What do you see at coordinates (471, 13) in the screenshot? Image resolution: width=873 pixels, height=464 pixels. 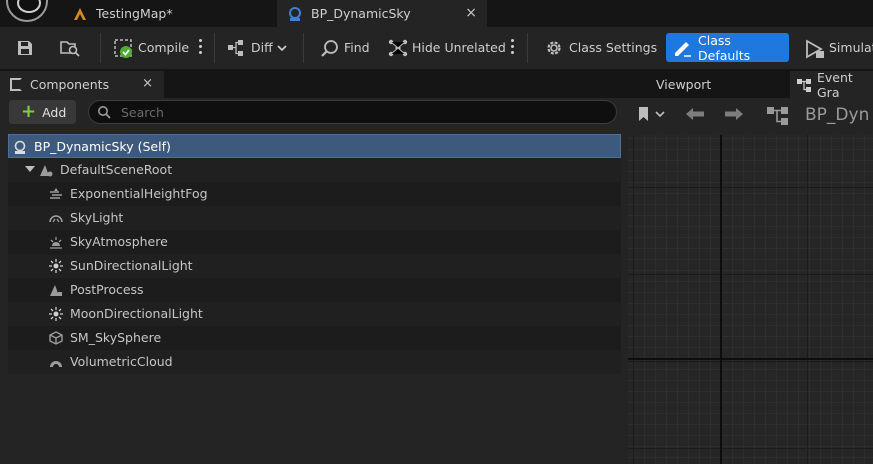 I see `close-tab-icon: ×` at bounding box center [471, 13].